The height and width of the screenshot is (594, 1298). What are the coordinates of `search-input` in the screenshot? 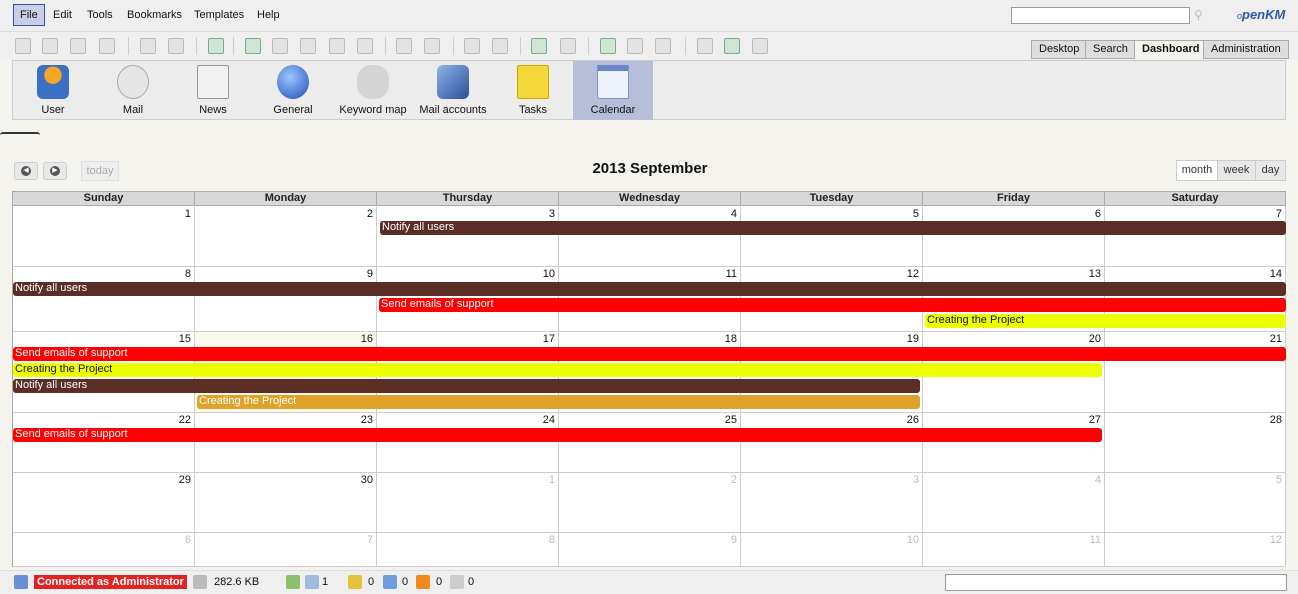 It's located at (1100, 15).